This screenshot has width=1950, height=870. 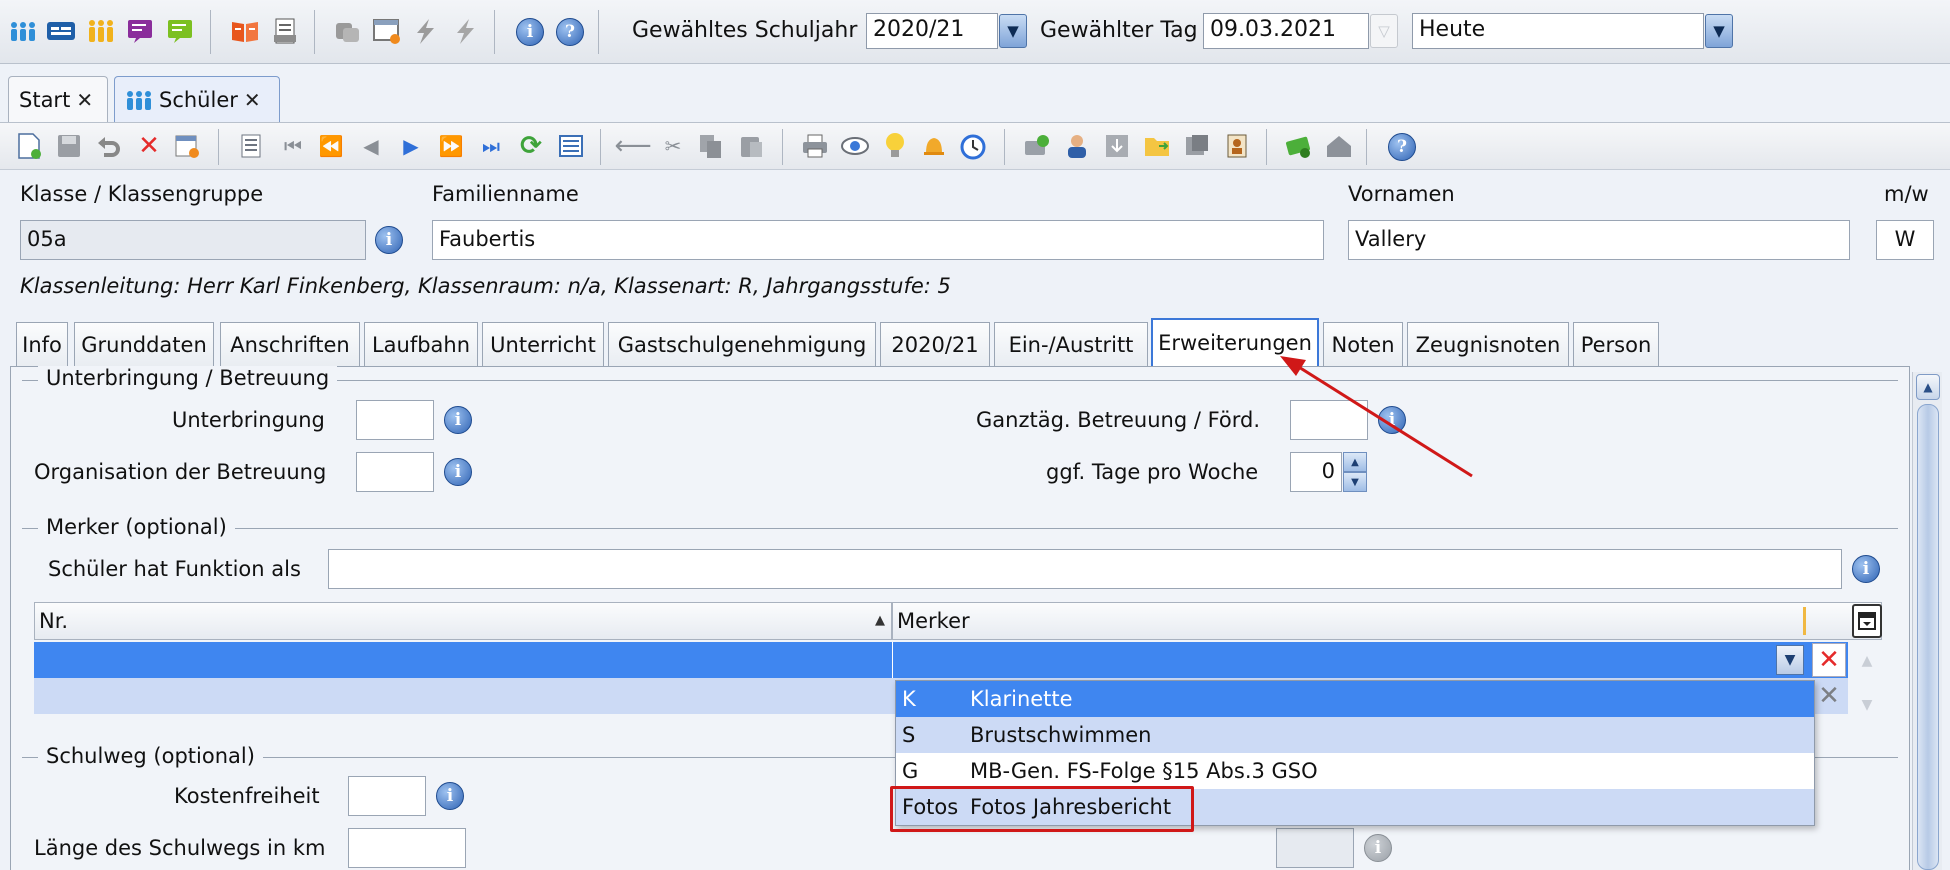 What do you see at coordinates (1387, 621) in the screenshot?
I see `column-header-marker: Merker` at bounding box center [1387, 621].